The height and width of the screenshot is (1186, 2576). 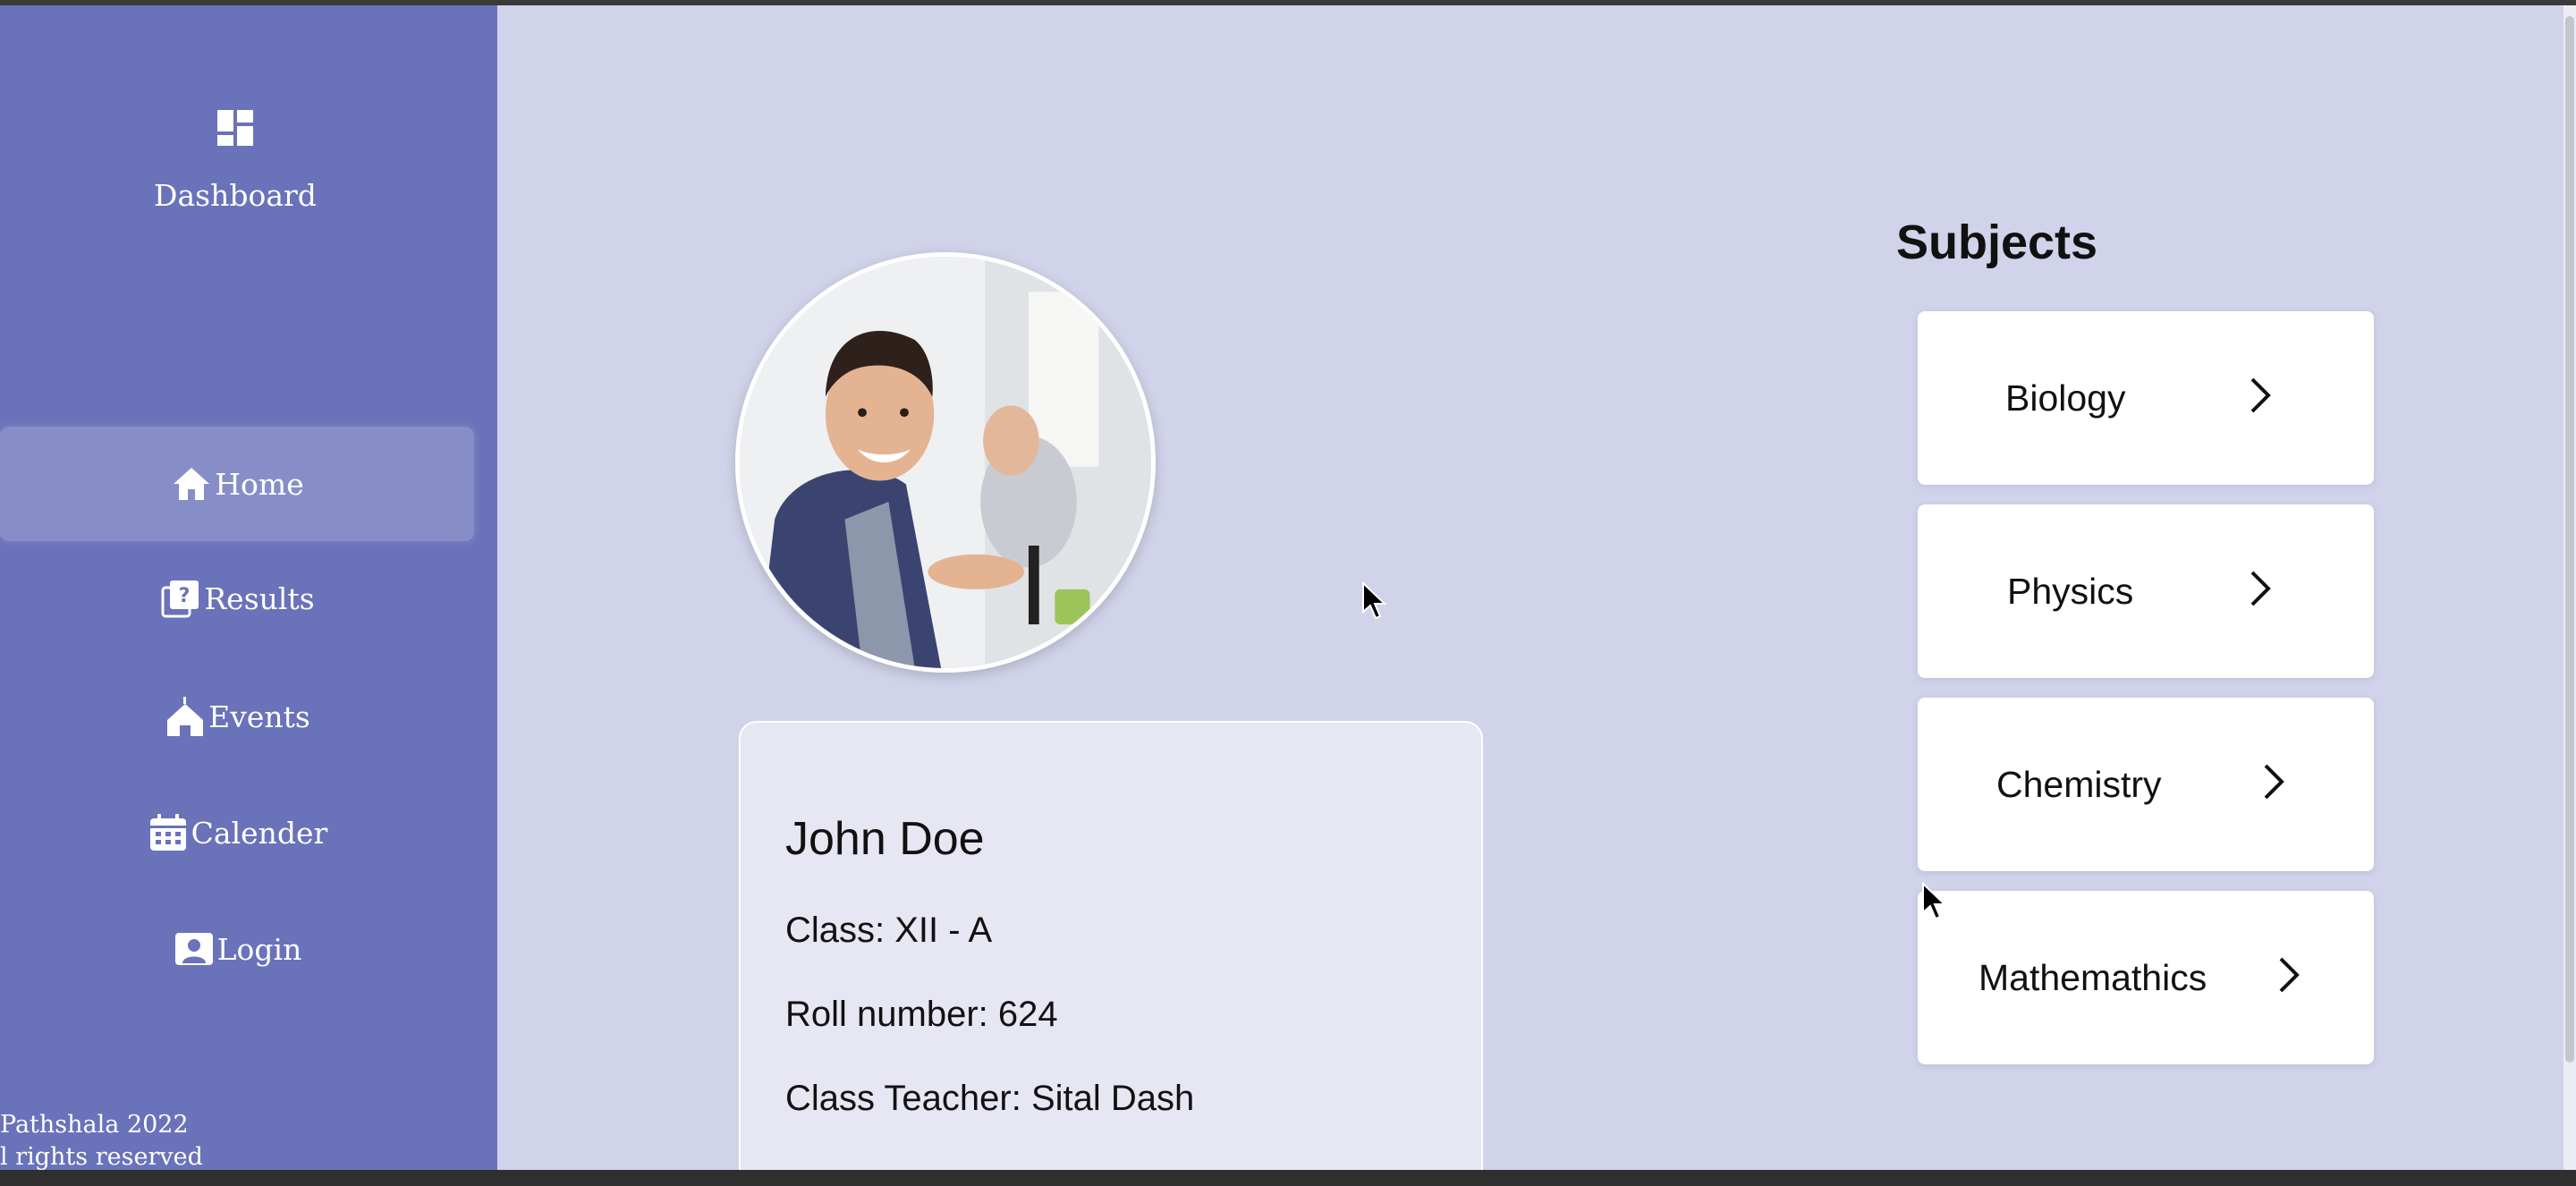 I want to click on login-icon, so click(x=193, y=949).